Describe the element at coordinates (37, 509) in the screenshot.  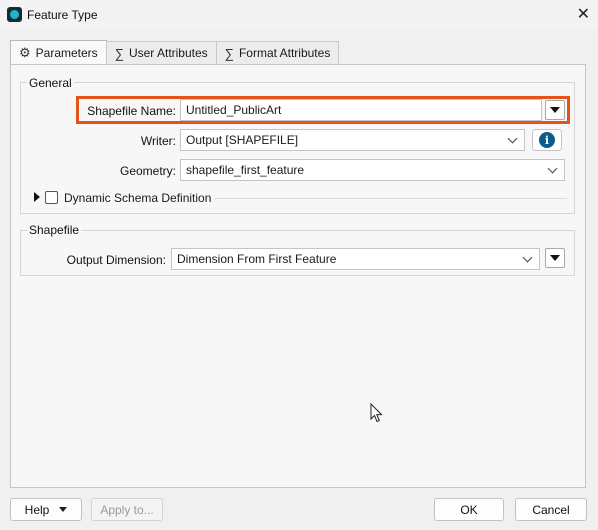
I see `help-button-label: Help` at that location.